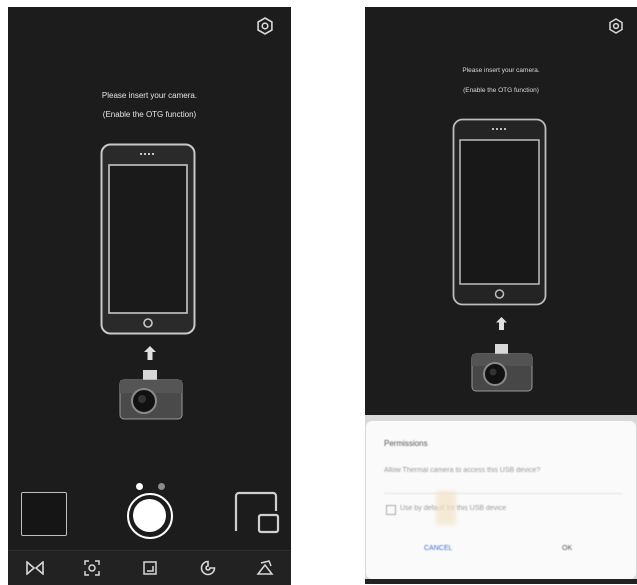 Image resolution: width=637 pixels, height=585 pixels. What do you see at coordinates (406, 443) in the screenshot?
I see `dialog-title: Permissions` at bounding box center [406, 443].